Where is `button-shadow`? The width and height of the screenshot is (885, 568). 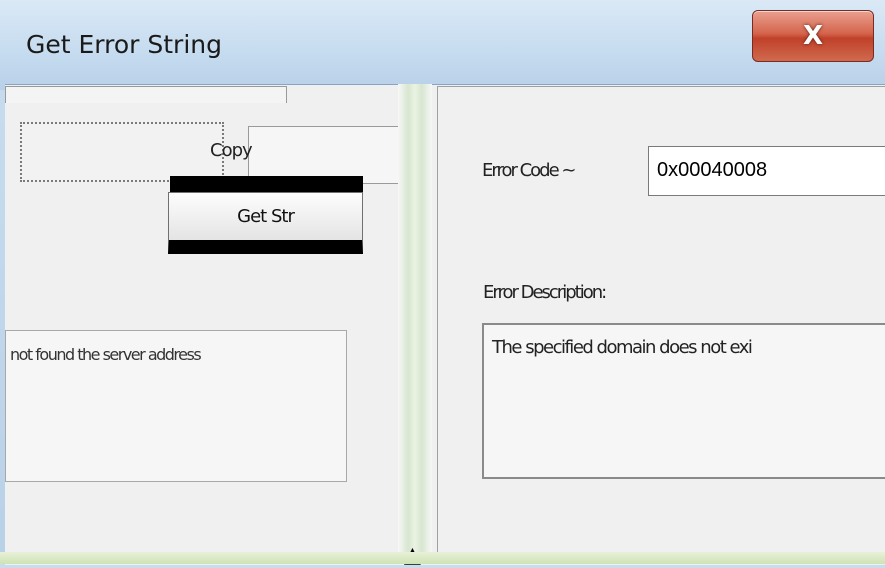
button-shadow is located at coordinates (266, 184).